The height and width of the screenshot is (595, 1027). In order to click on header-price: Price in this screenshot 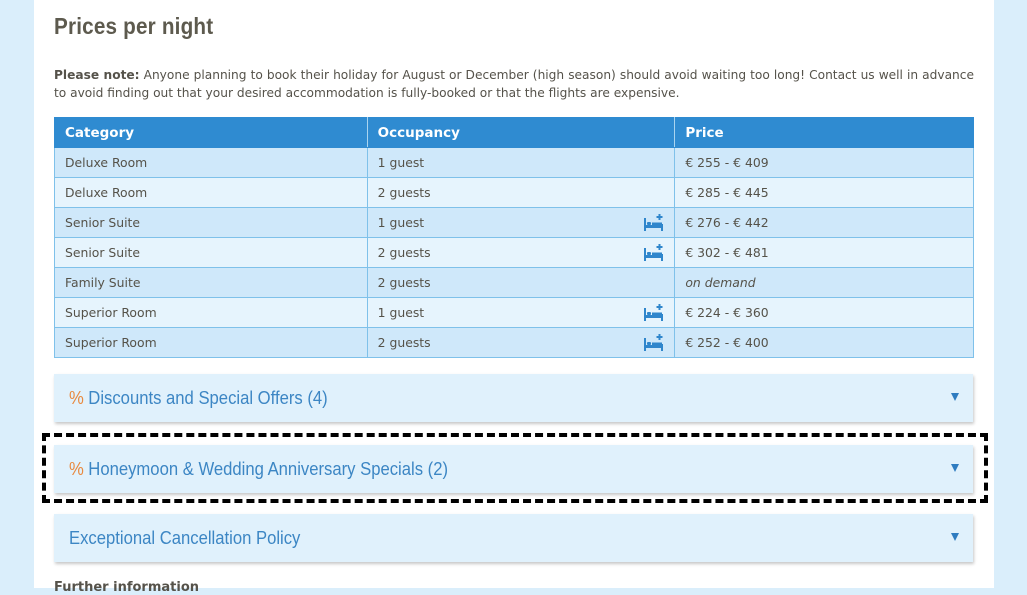, I will do `click(824, 132)`.